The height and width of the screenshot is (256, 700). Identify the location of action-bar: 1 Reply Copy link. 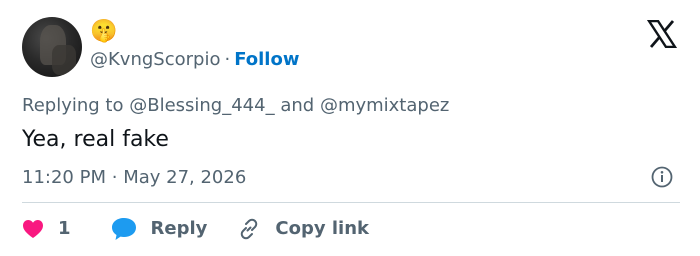
(195, 229).